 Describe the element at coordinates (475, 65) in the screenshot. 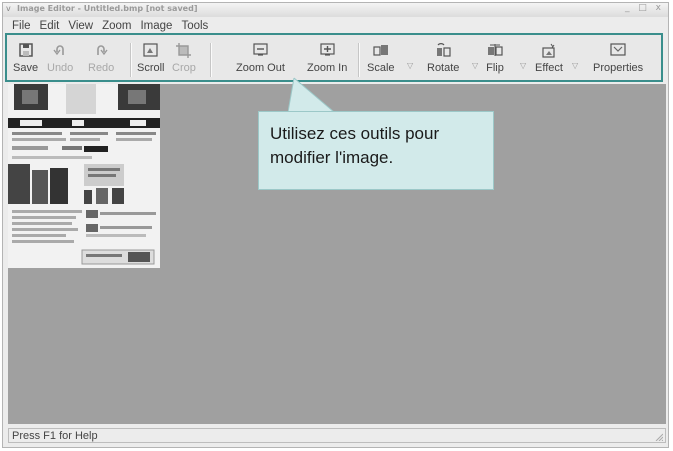

I see `rotate-dropdown-chevron-icon: ▽` at that location.